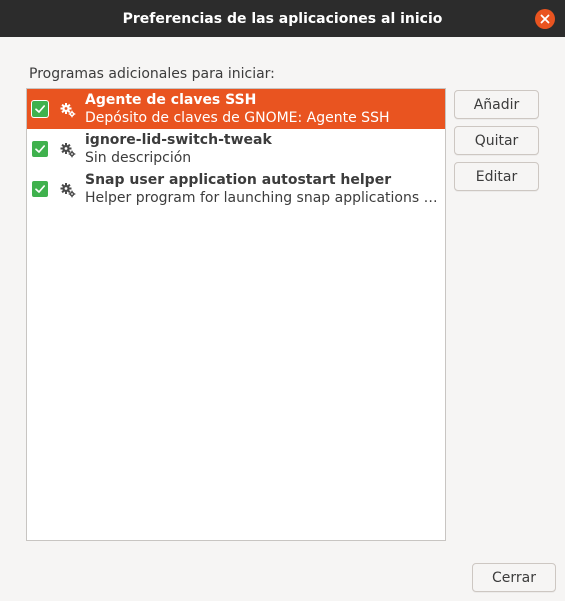  I want to click on program-name: Agente de claves SSH, so click(171, 100).